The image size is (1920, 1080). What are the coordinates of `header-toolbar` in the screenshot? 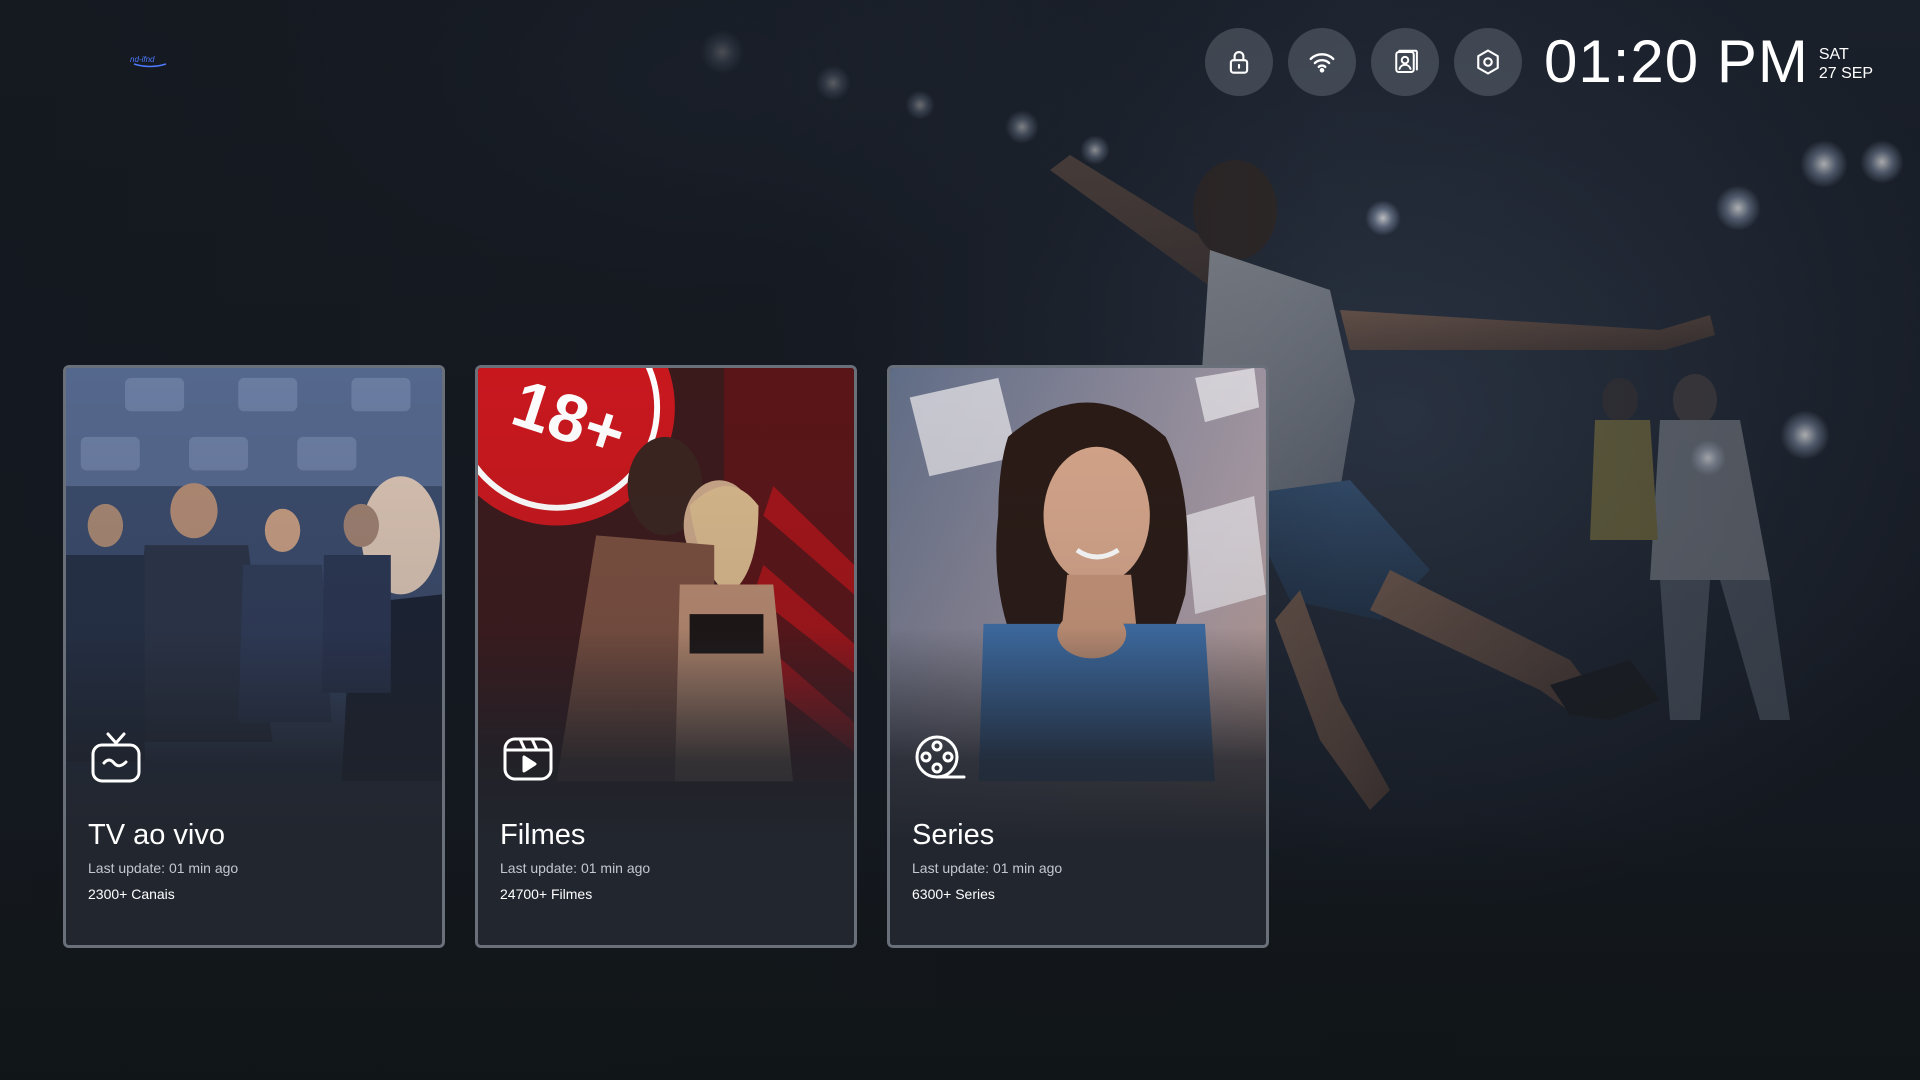 It's located at (1363, 62).